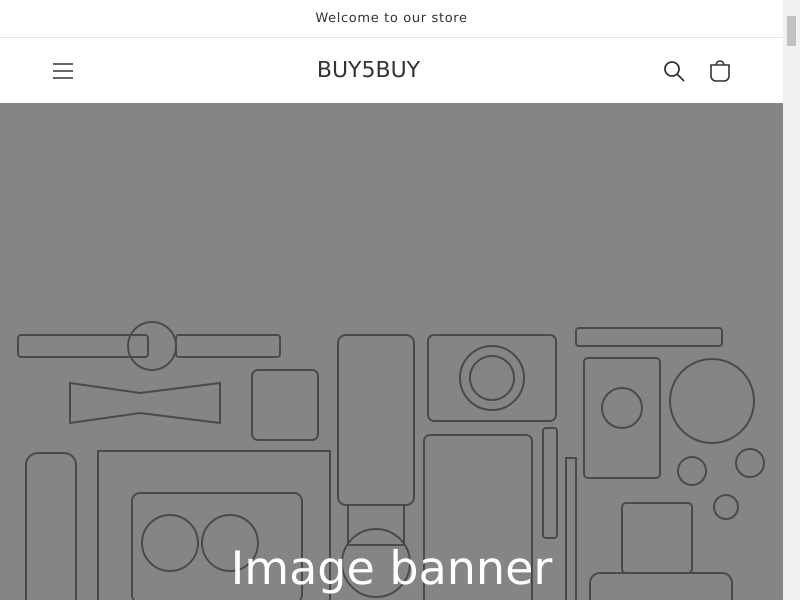 This screenshot has width=800, height=600. I want to click on banner-heading: Image banner, so click(391, 568).